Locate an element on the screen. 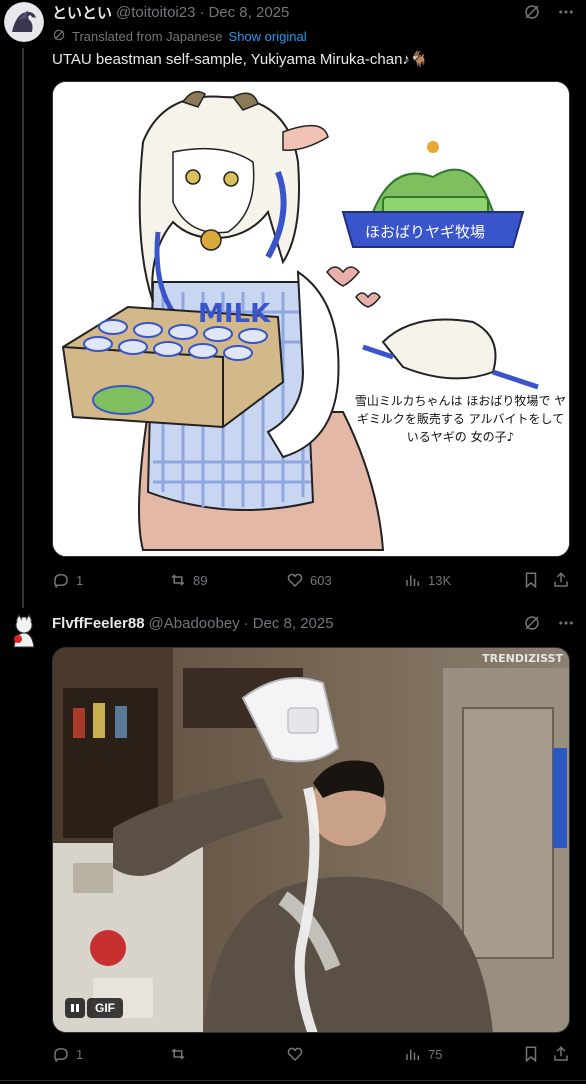 The height and width of the screenshot is (1084, 586). views-count: 75 is located at coordinates (435, 1054).